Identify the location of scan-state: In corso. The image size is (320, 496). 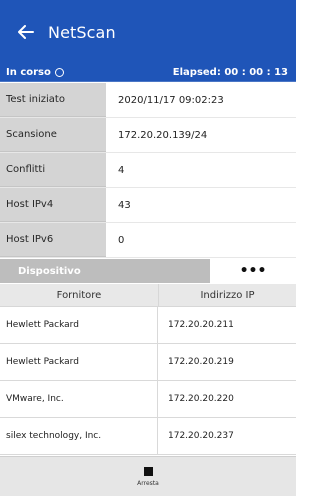
(35, 72).